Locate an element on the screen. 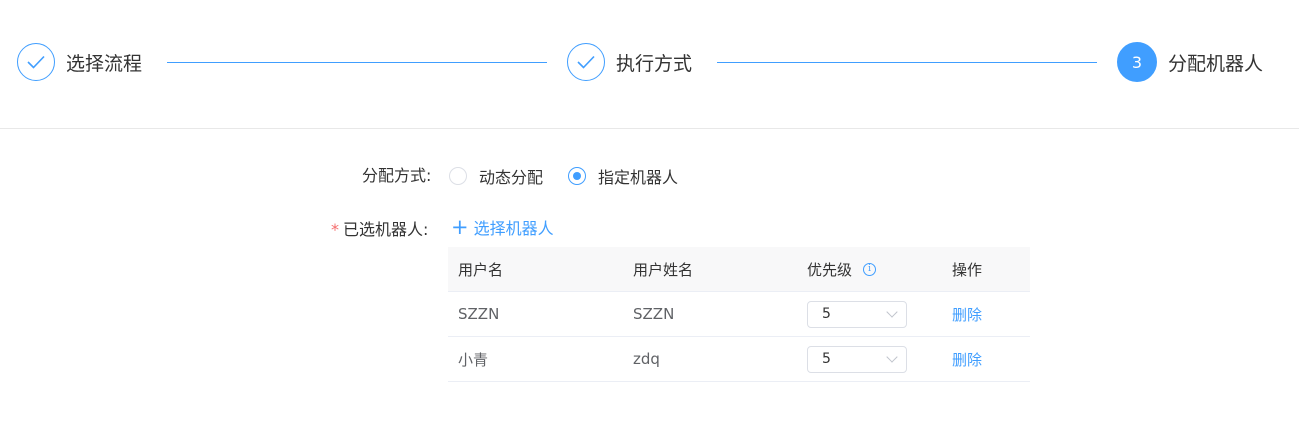 The width and height of the screenshot is (1299, 433). cell-full-name: zdq is located at coordinates (646, 359).